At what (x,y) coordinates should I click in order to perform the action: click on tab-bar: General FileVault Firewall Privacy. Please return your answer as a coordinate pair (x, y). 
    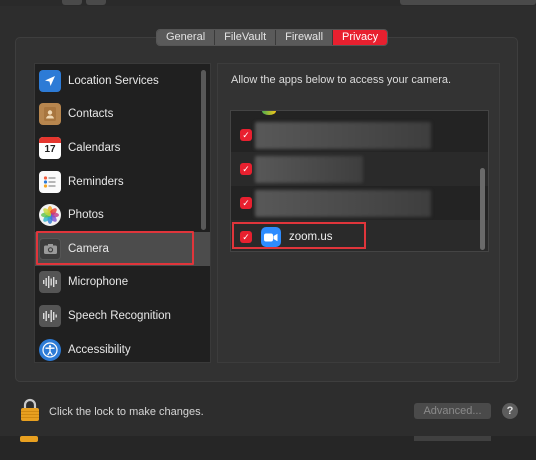
    Looking at the image, I should click on (272, 37).